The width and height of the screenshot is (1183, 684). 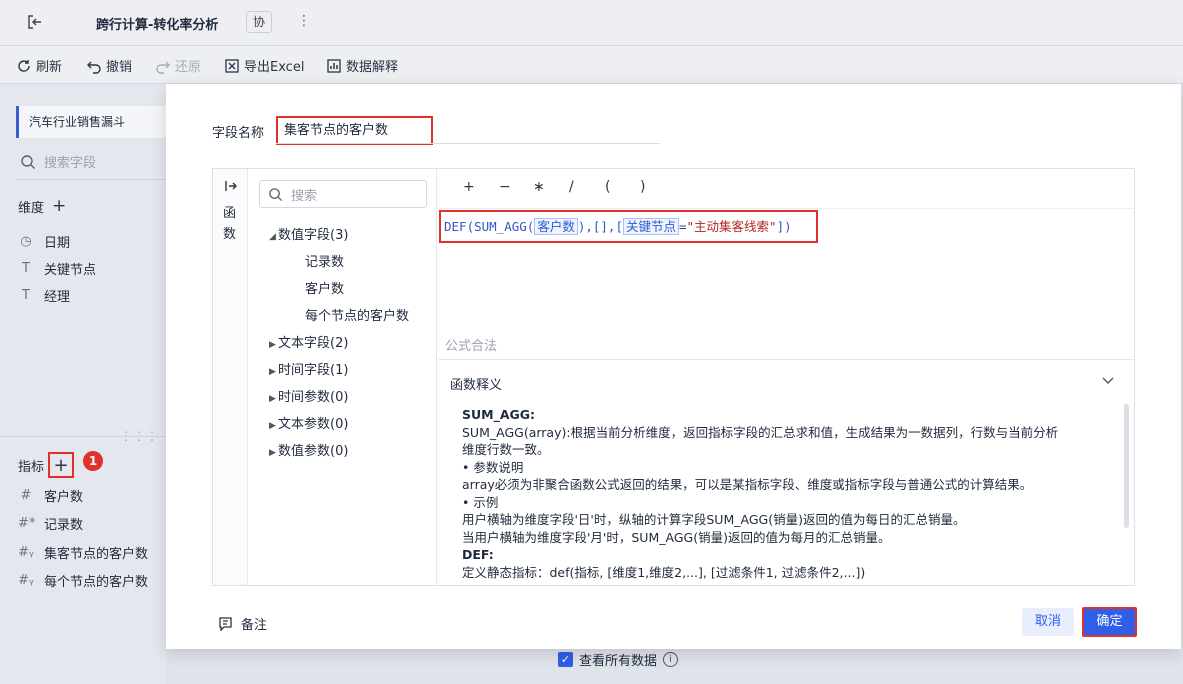 I want to click on formula-field-token: 客户数, so click(x=556, y=226).